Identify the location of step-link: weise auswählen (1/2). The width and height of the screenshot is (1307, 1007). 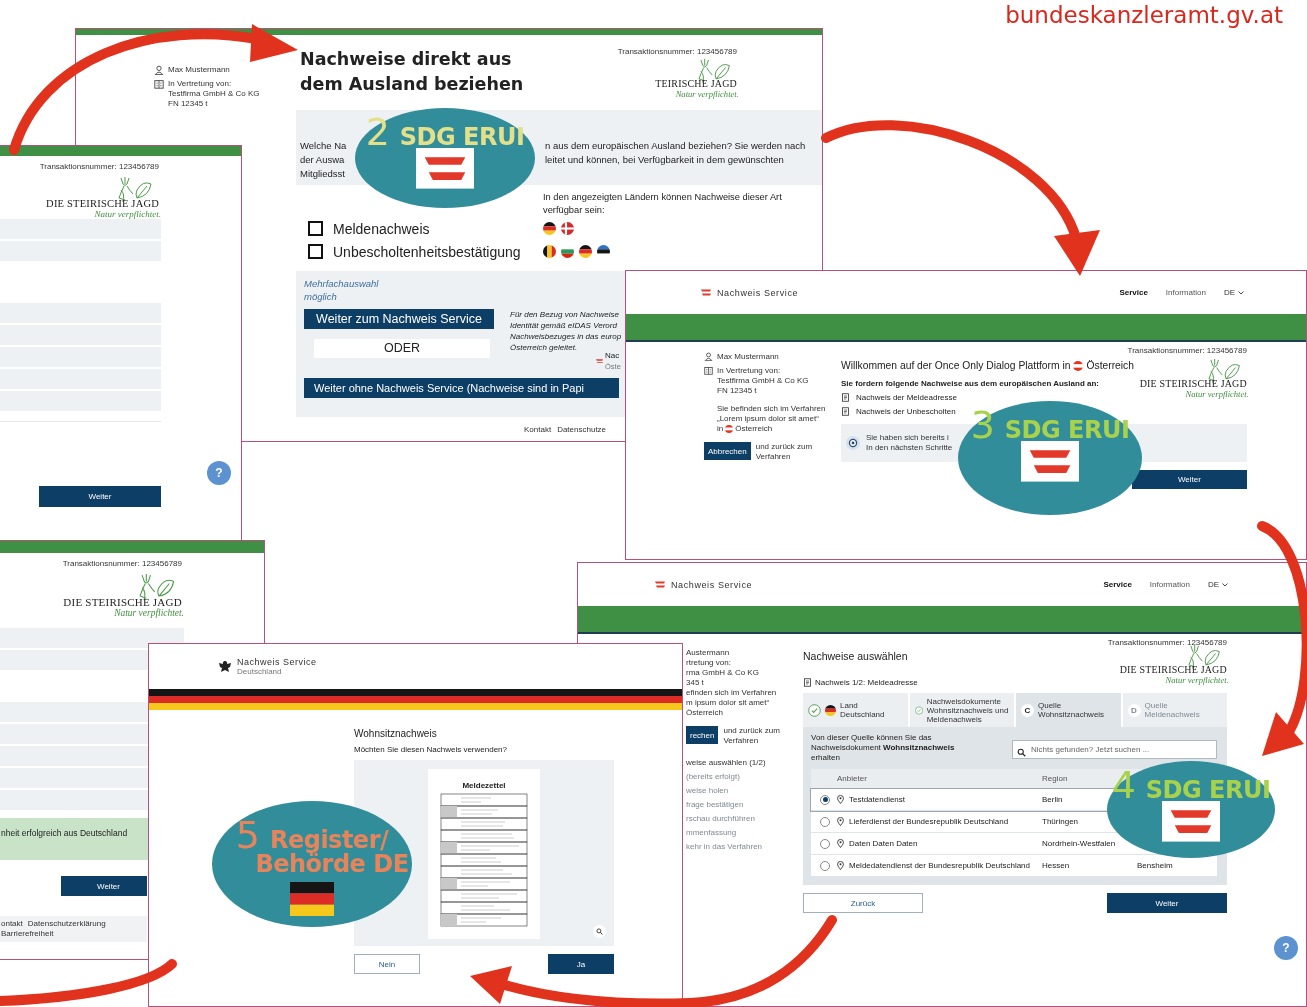
(744, 762).